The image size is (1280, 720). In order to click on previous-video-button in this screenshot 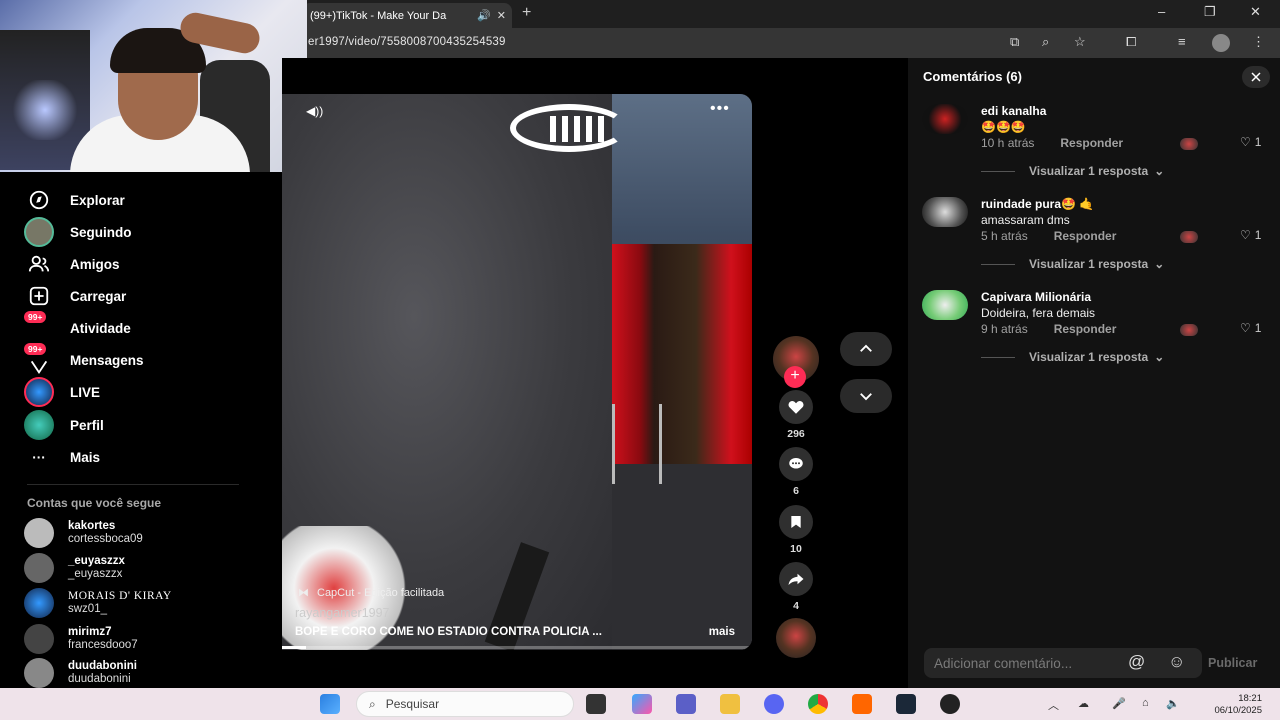, I will do `click(866, 349)`.